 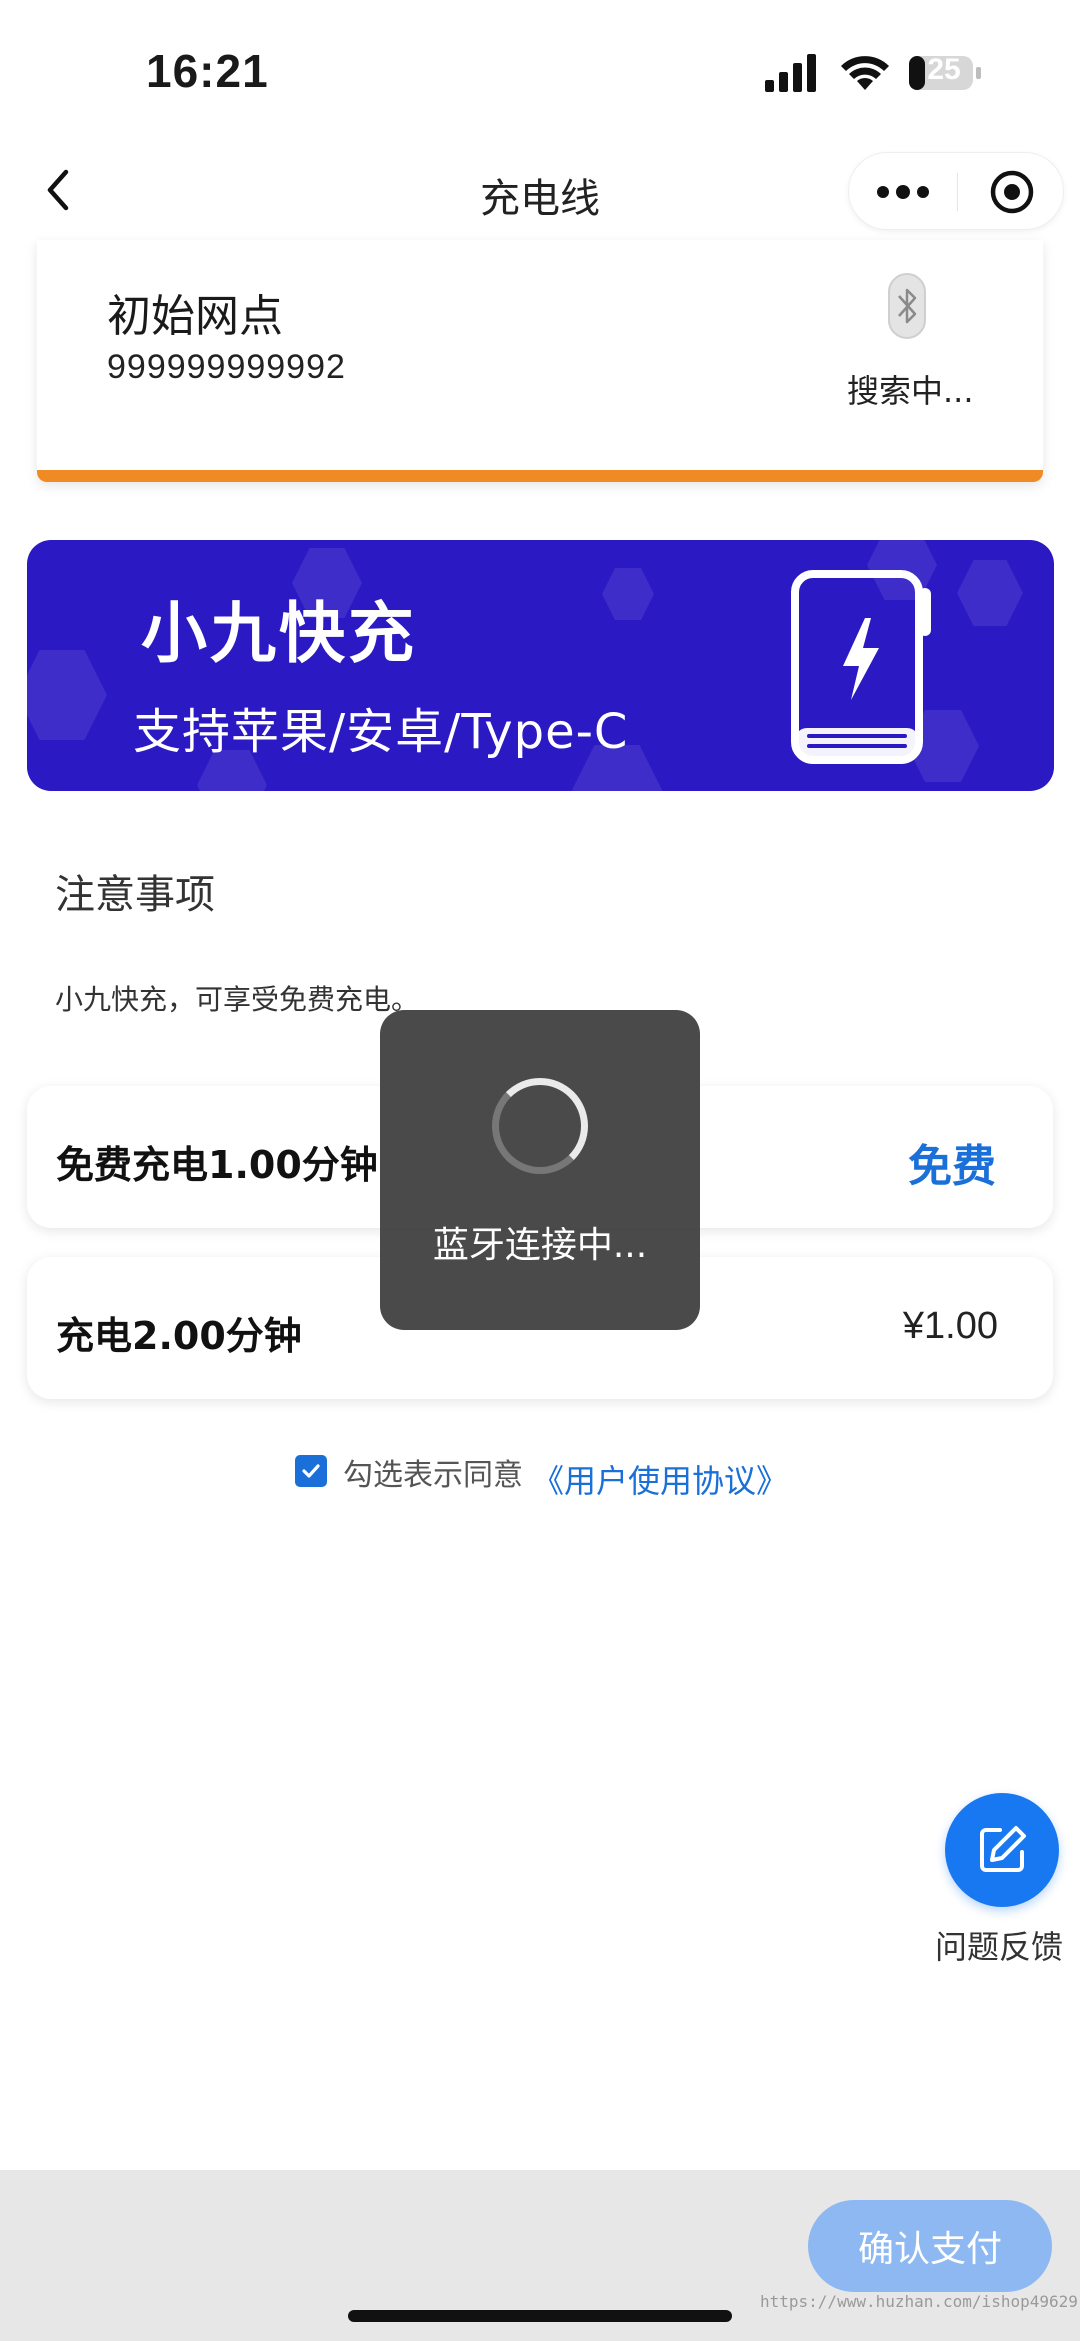 I want to click on agreement-checkbox, so click(x=311, y=1471).